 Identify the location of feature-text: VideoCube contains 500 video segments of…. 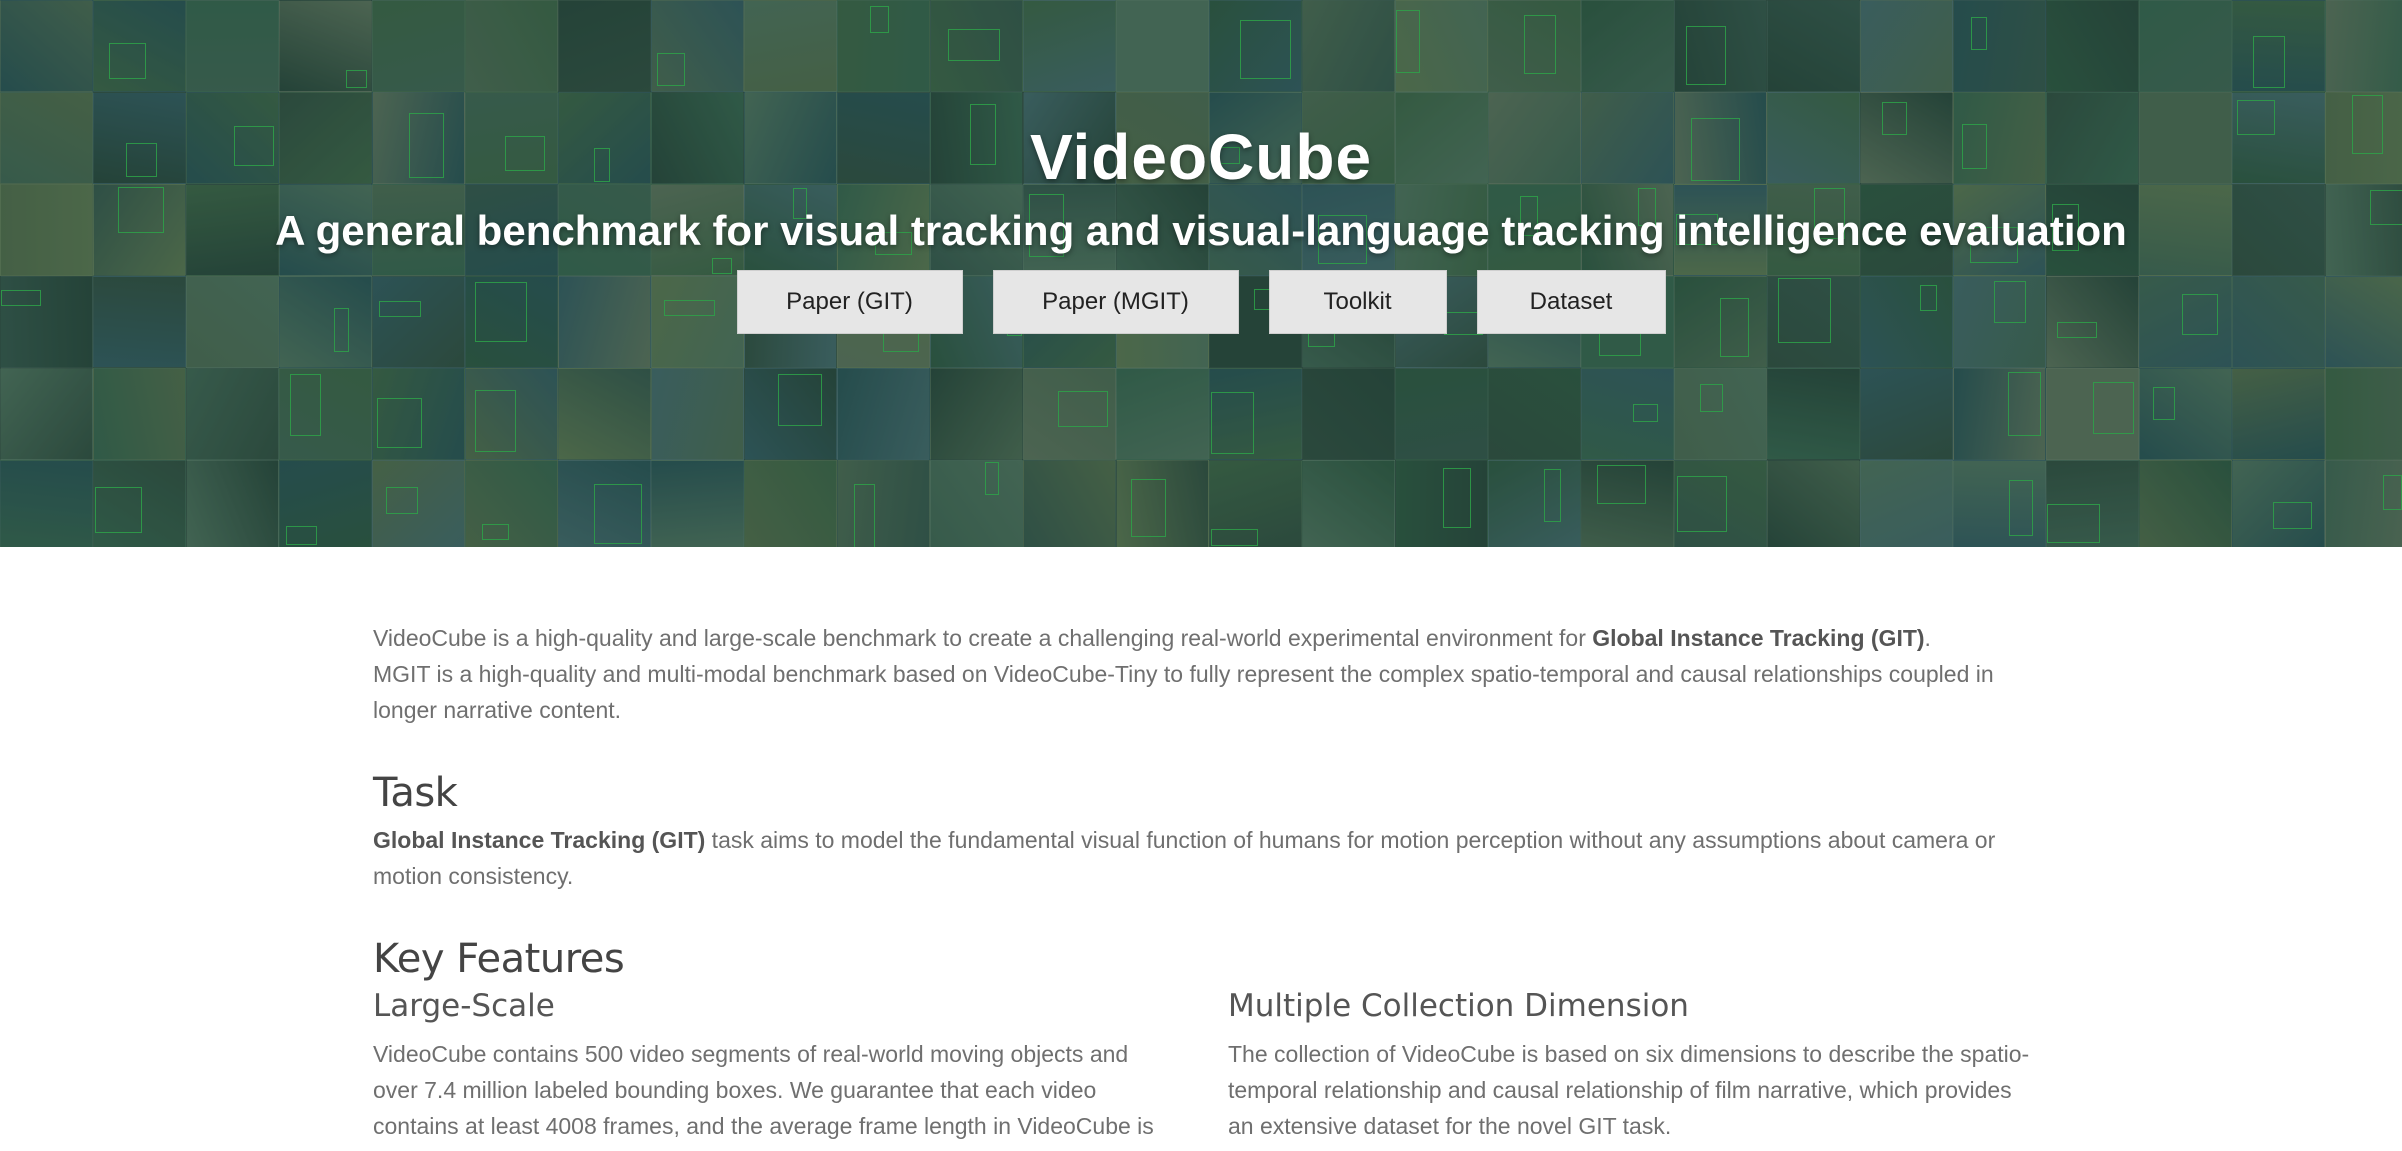
(763, 1090).